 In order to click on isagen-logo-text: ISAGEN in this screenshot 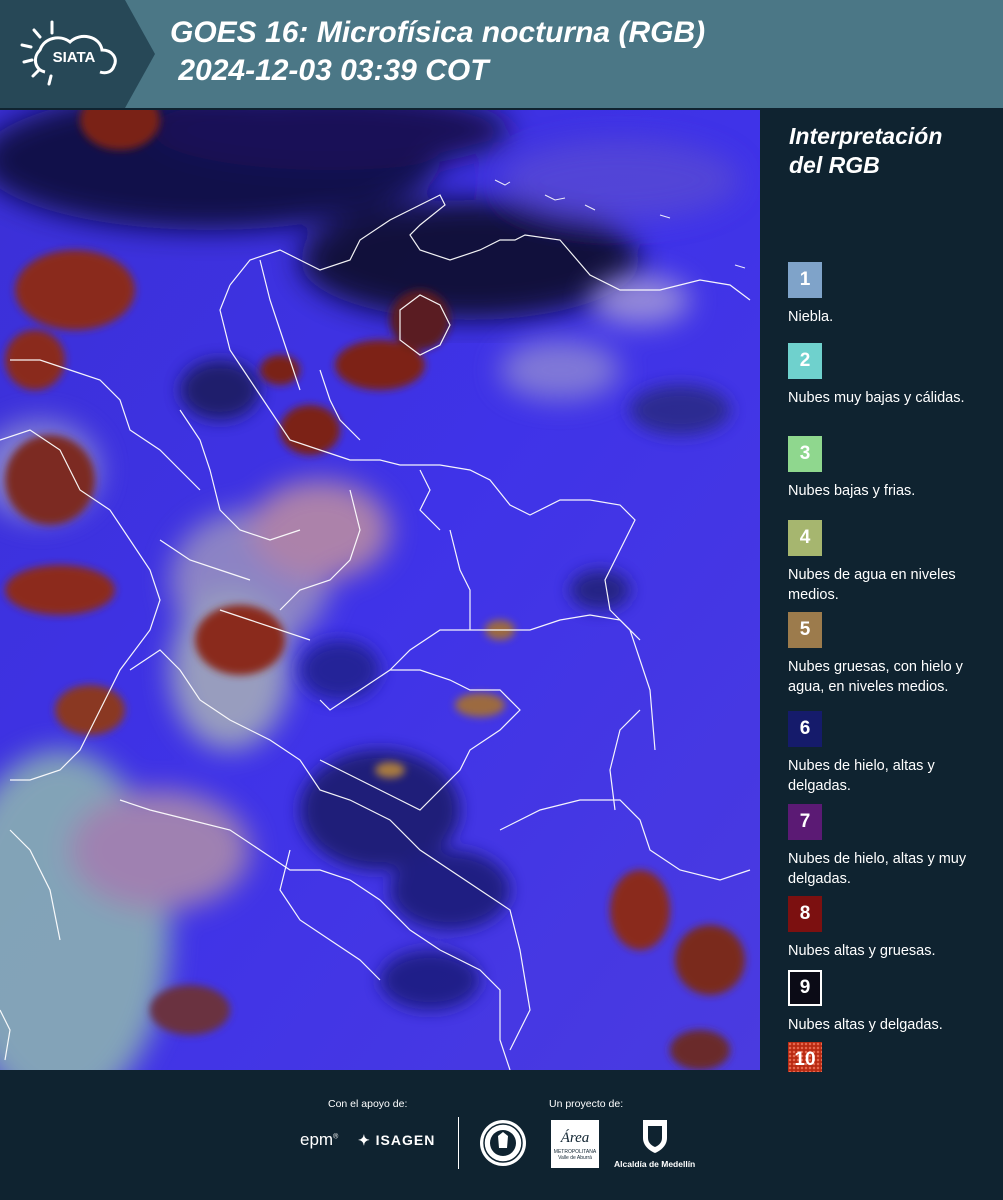, I will do `click(405, 1140)`.